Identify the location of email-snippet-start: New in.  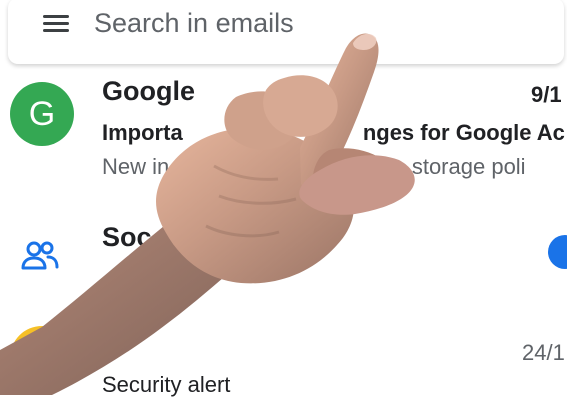
(136, 166).